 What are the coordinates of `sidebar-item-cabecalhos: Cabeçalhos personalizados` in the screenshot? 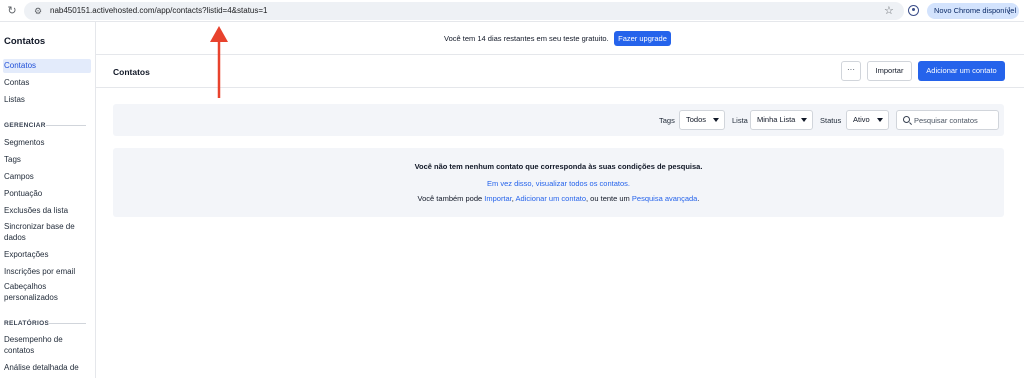 It's located at (39, 293).